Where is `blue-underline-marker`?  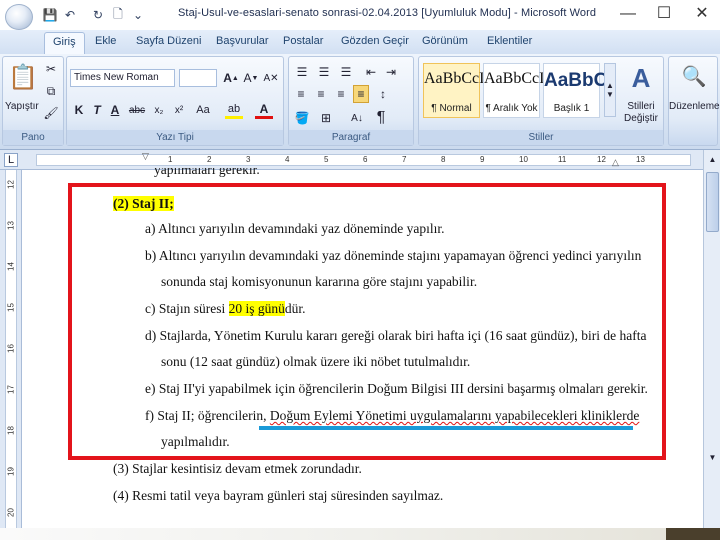
blue-underline-marker is located at coordinates (446, 428).